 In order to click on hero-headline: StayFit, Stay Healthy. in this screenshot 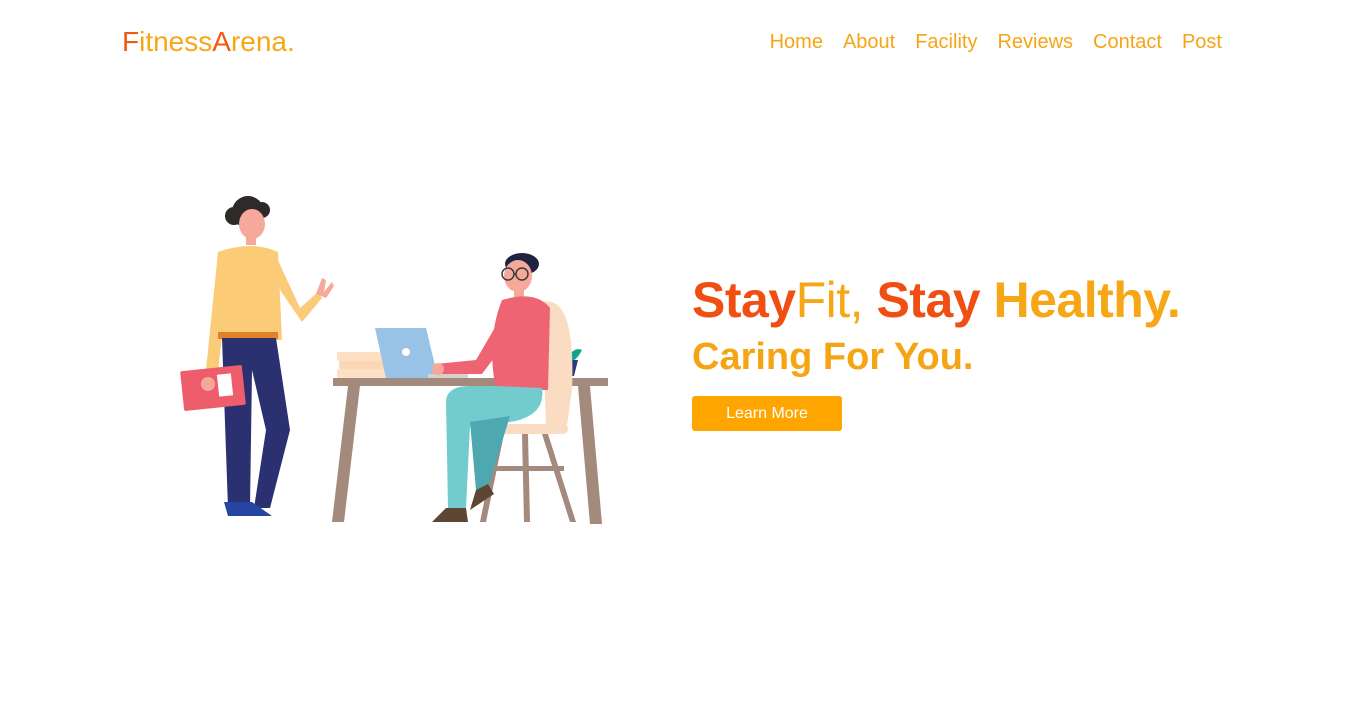, I will do `click(936, 300)`.